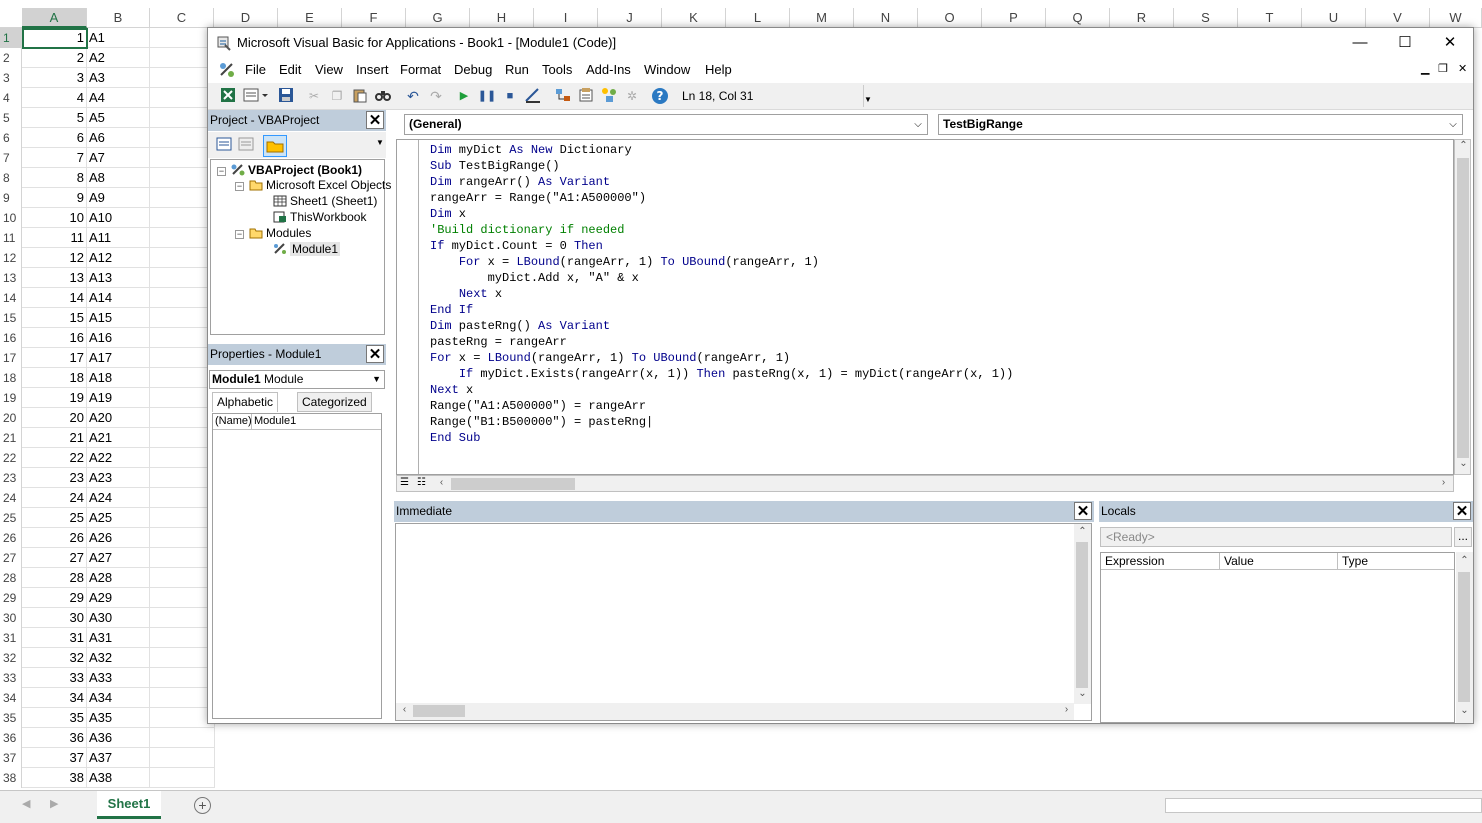 The image size is (1482, 823). What do you see at coordinates (118, 198) in the screenshot?
I see `cell-b: A9` at bounding box center [118, 198].